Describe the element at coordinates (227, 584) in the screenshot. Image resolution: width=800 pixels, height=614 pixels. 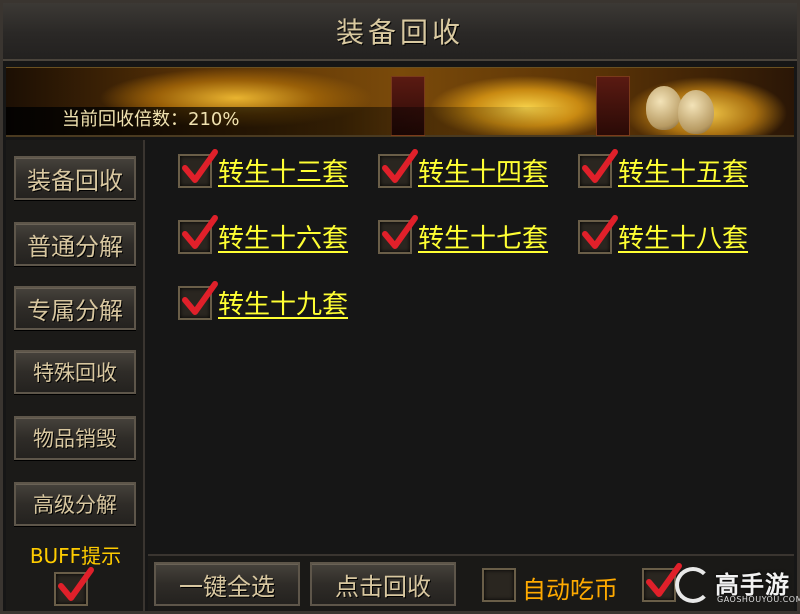
I see `select-all-button: 一键全选` at that location.